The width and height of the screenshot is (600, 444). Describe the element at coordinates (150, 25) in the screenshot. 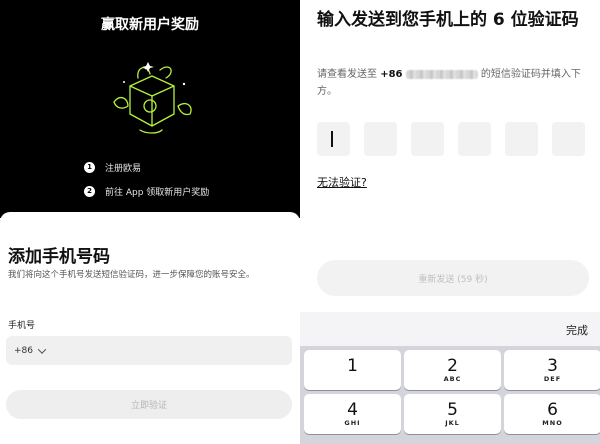

I see `promo-title: 赢取新用户奖励` at that location.